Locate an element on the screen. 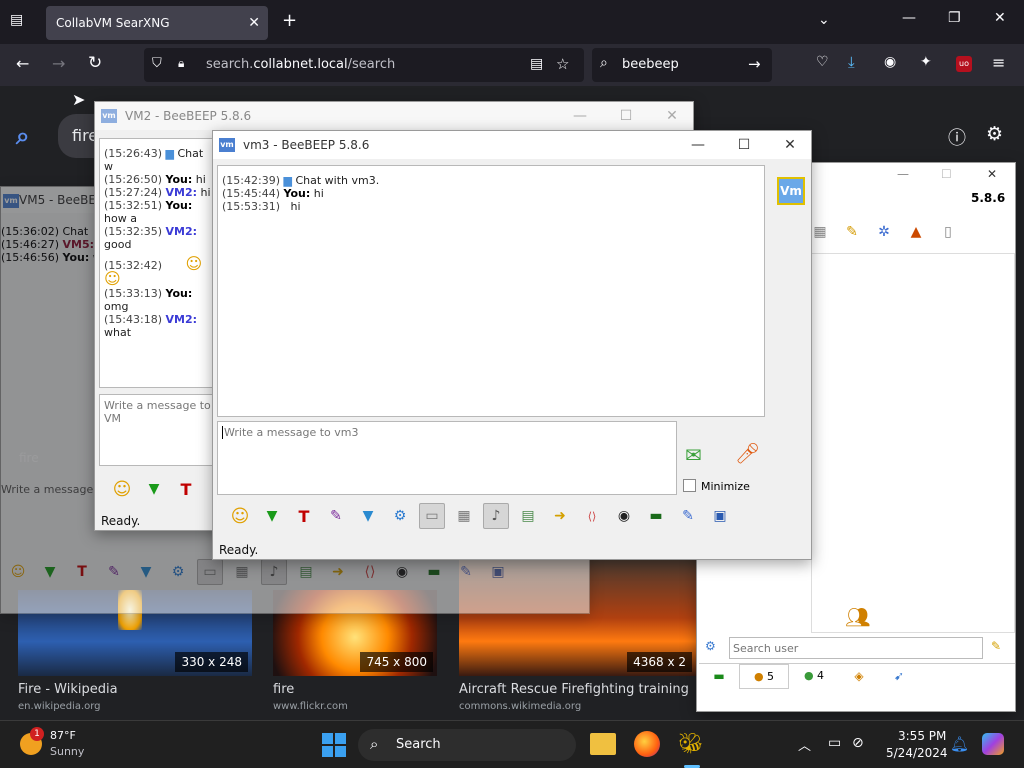 This screenshot has width=1024, height=768. result-title: fire is located at coordinates (283, 689).